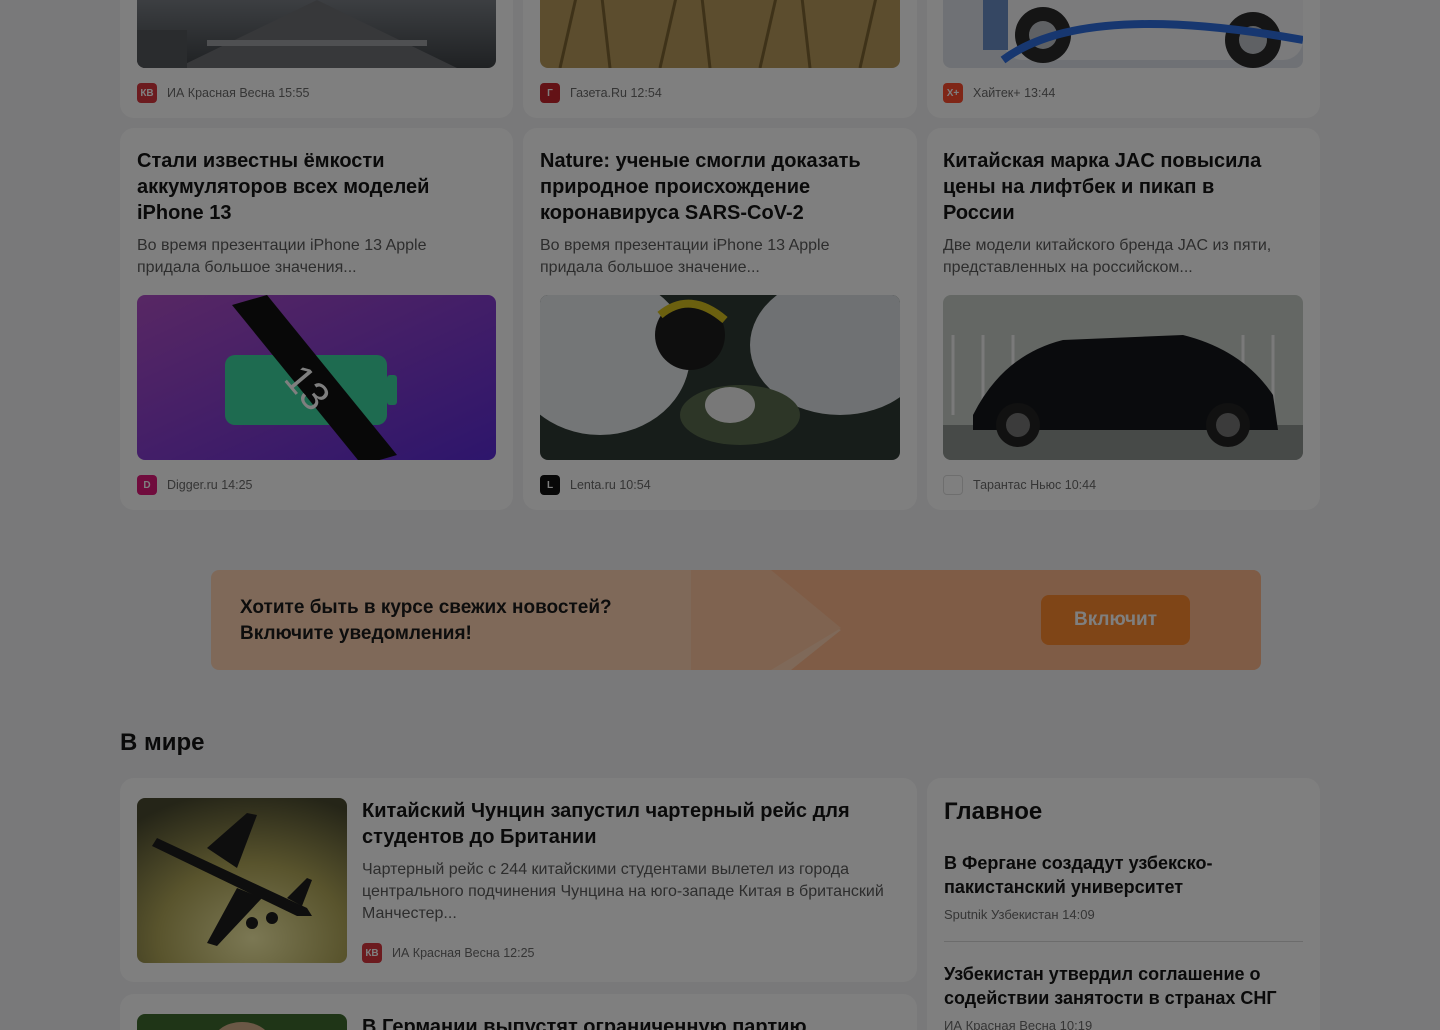 Image resolution: width=1440 pixels, height=1030 pixels. What do you see at coordinates (1078, 914) in the screenshot?
I see `source-time: 14:09` at bounding box center [1078, 914].